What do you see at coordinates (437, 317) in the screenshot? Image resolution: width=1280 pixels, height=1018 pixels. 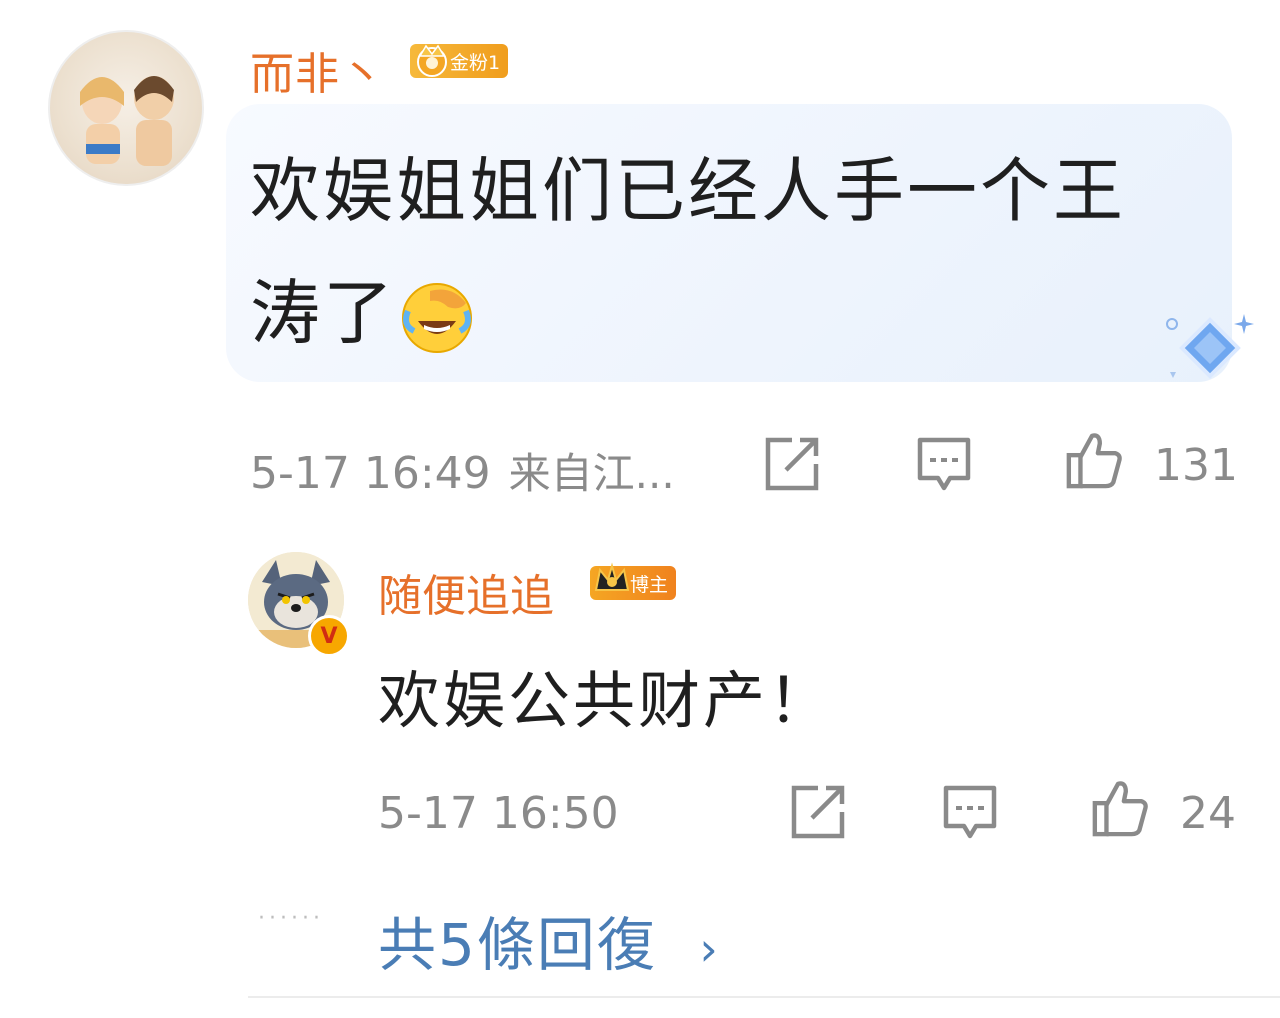 I see `laughing-crying-emoji-icon` at bounding box center [437, 317].